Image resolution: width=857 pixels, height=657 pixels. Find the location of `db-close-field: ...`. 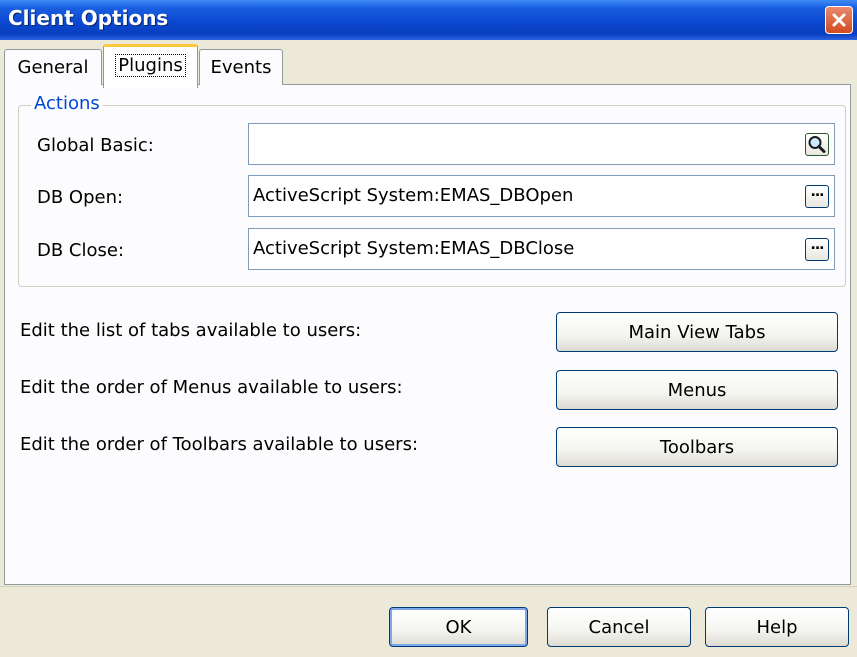

db-close-field: ... is located at coordinates (541, 249).